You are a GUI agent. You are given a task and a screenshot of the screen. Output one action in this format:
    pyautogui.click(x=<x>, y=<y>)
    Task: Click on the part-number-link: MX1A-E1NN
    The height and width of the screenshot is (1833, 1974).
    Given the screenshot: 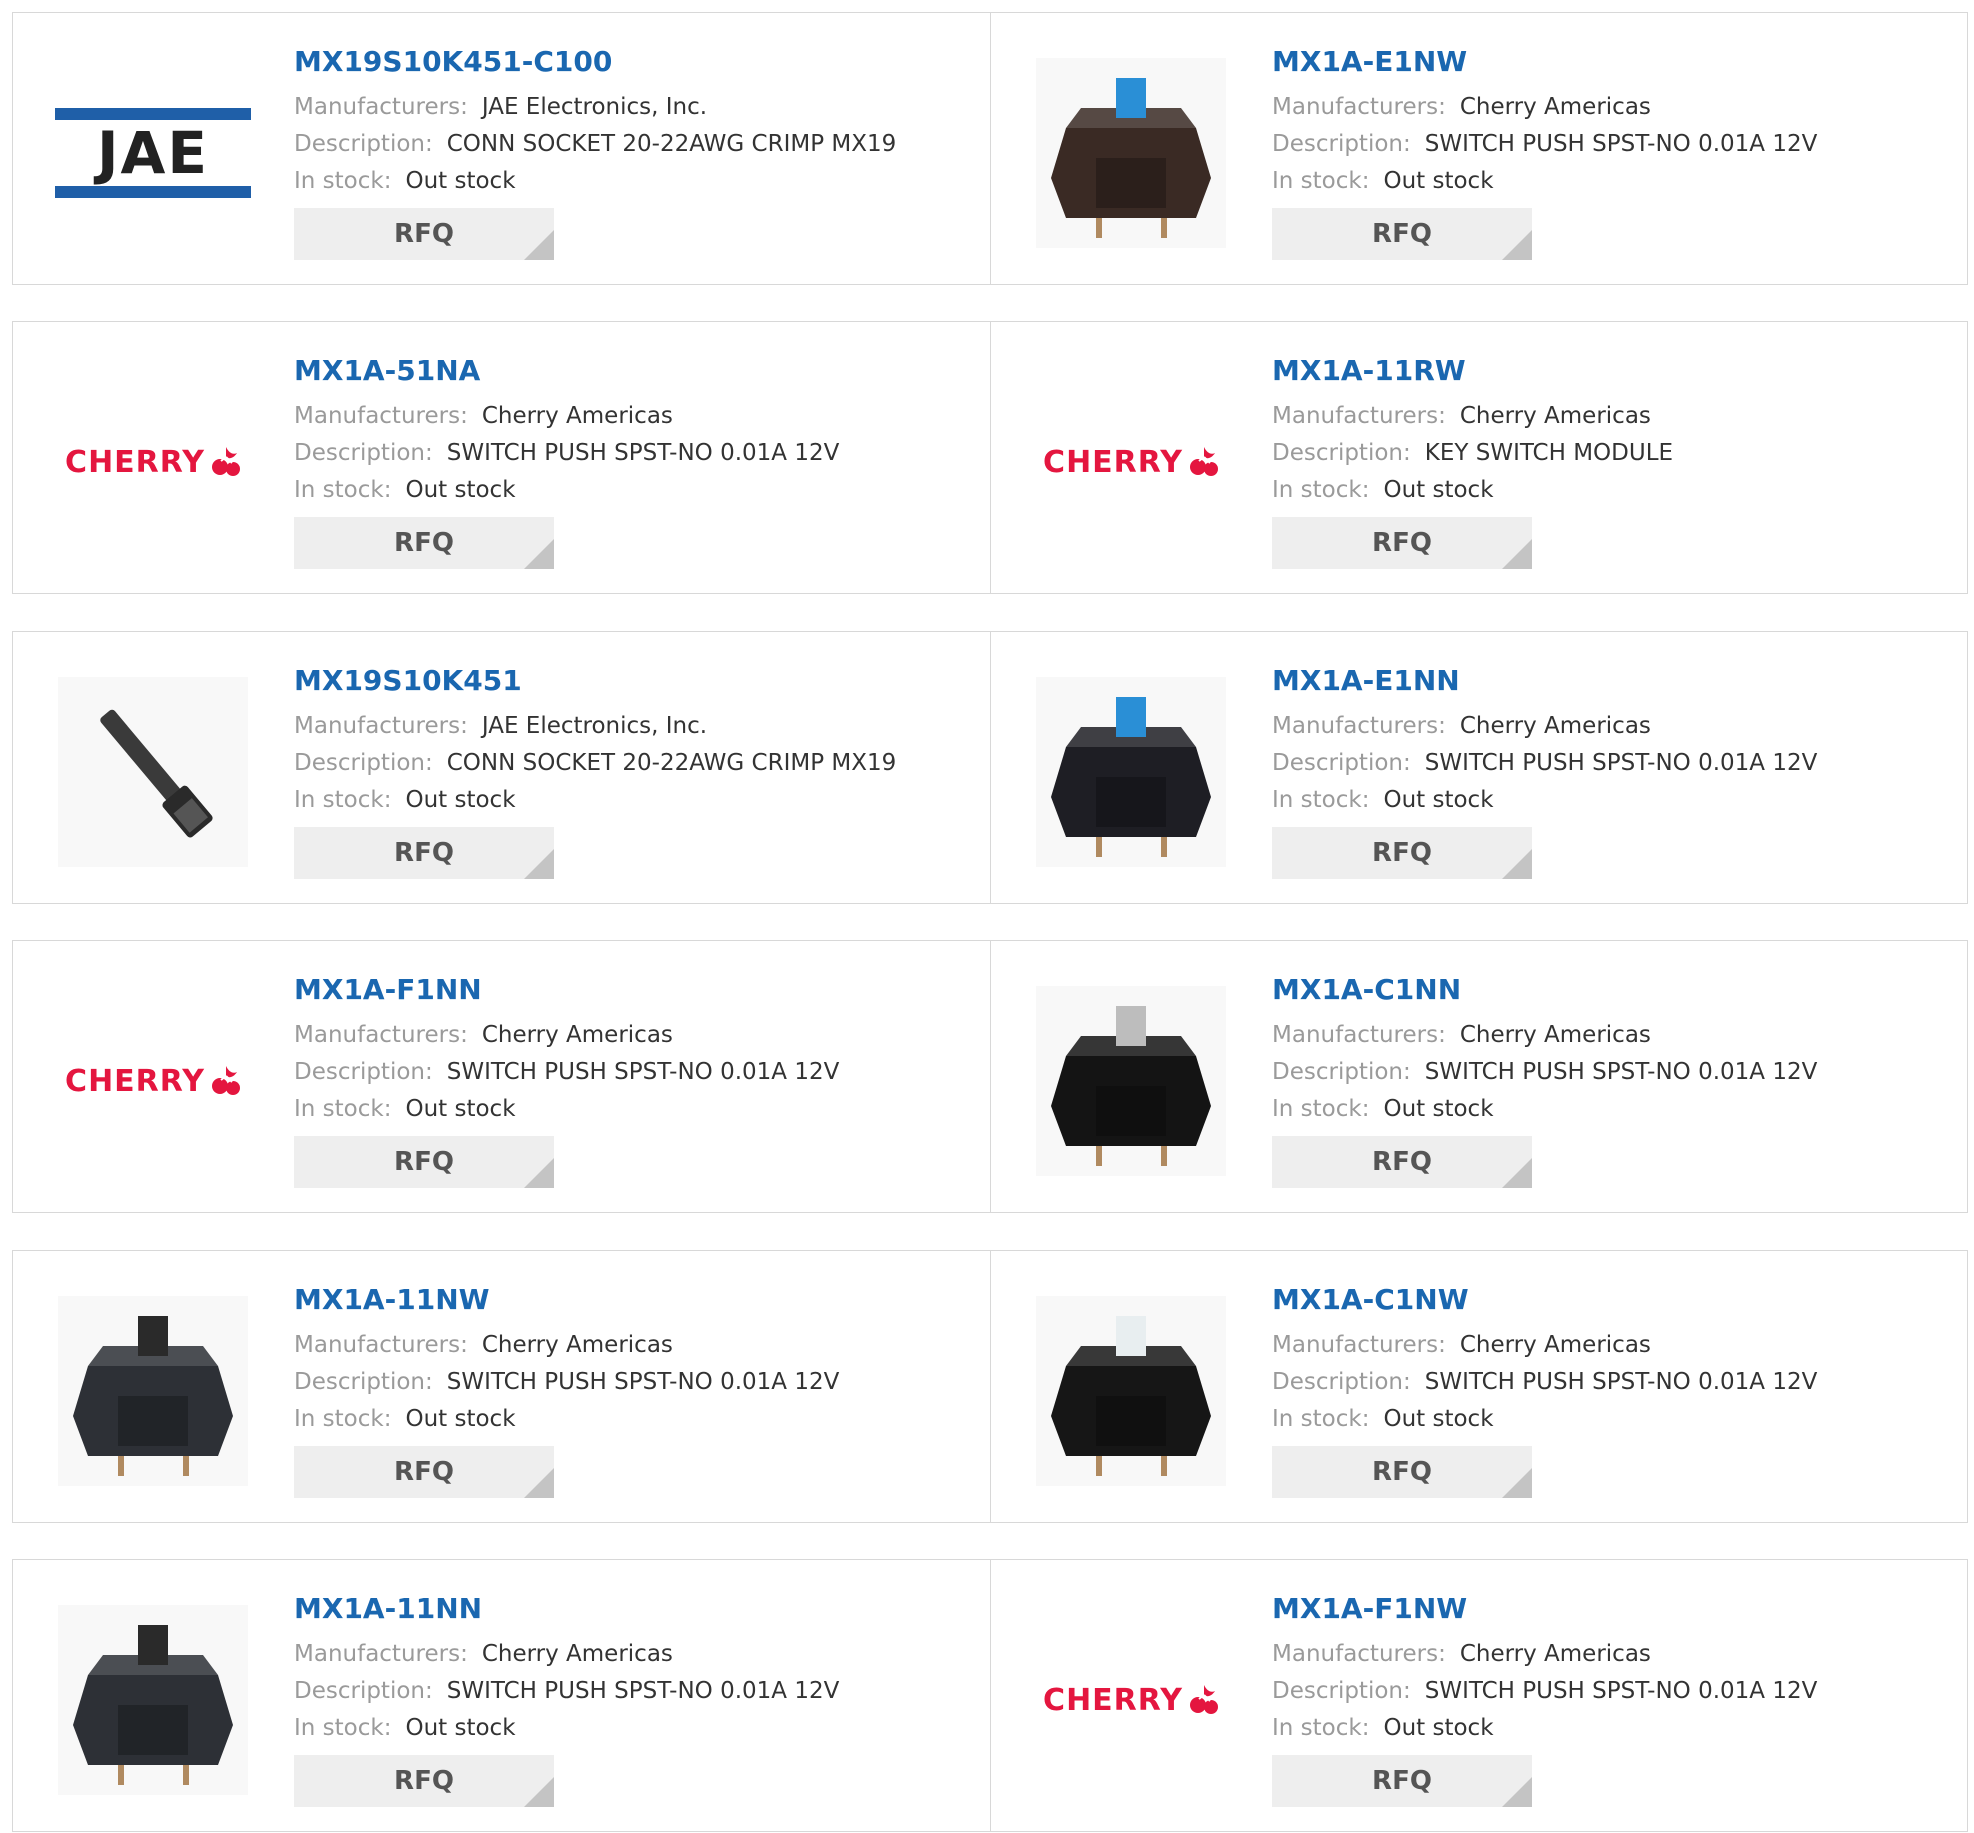 What is the action you would take?
    pyautogui.click(x=1544, y=681)
    